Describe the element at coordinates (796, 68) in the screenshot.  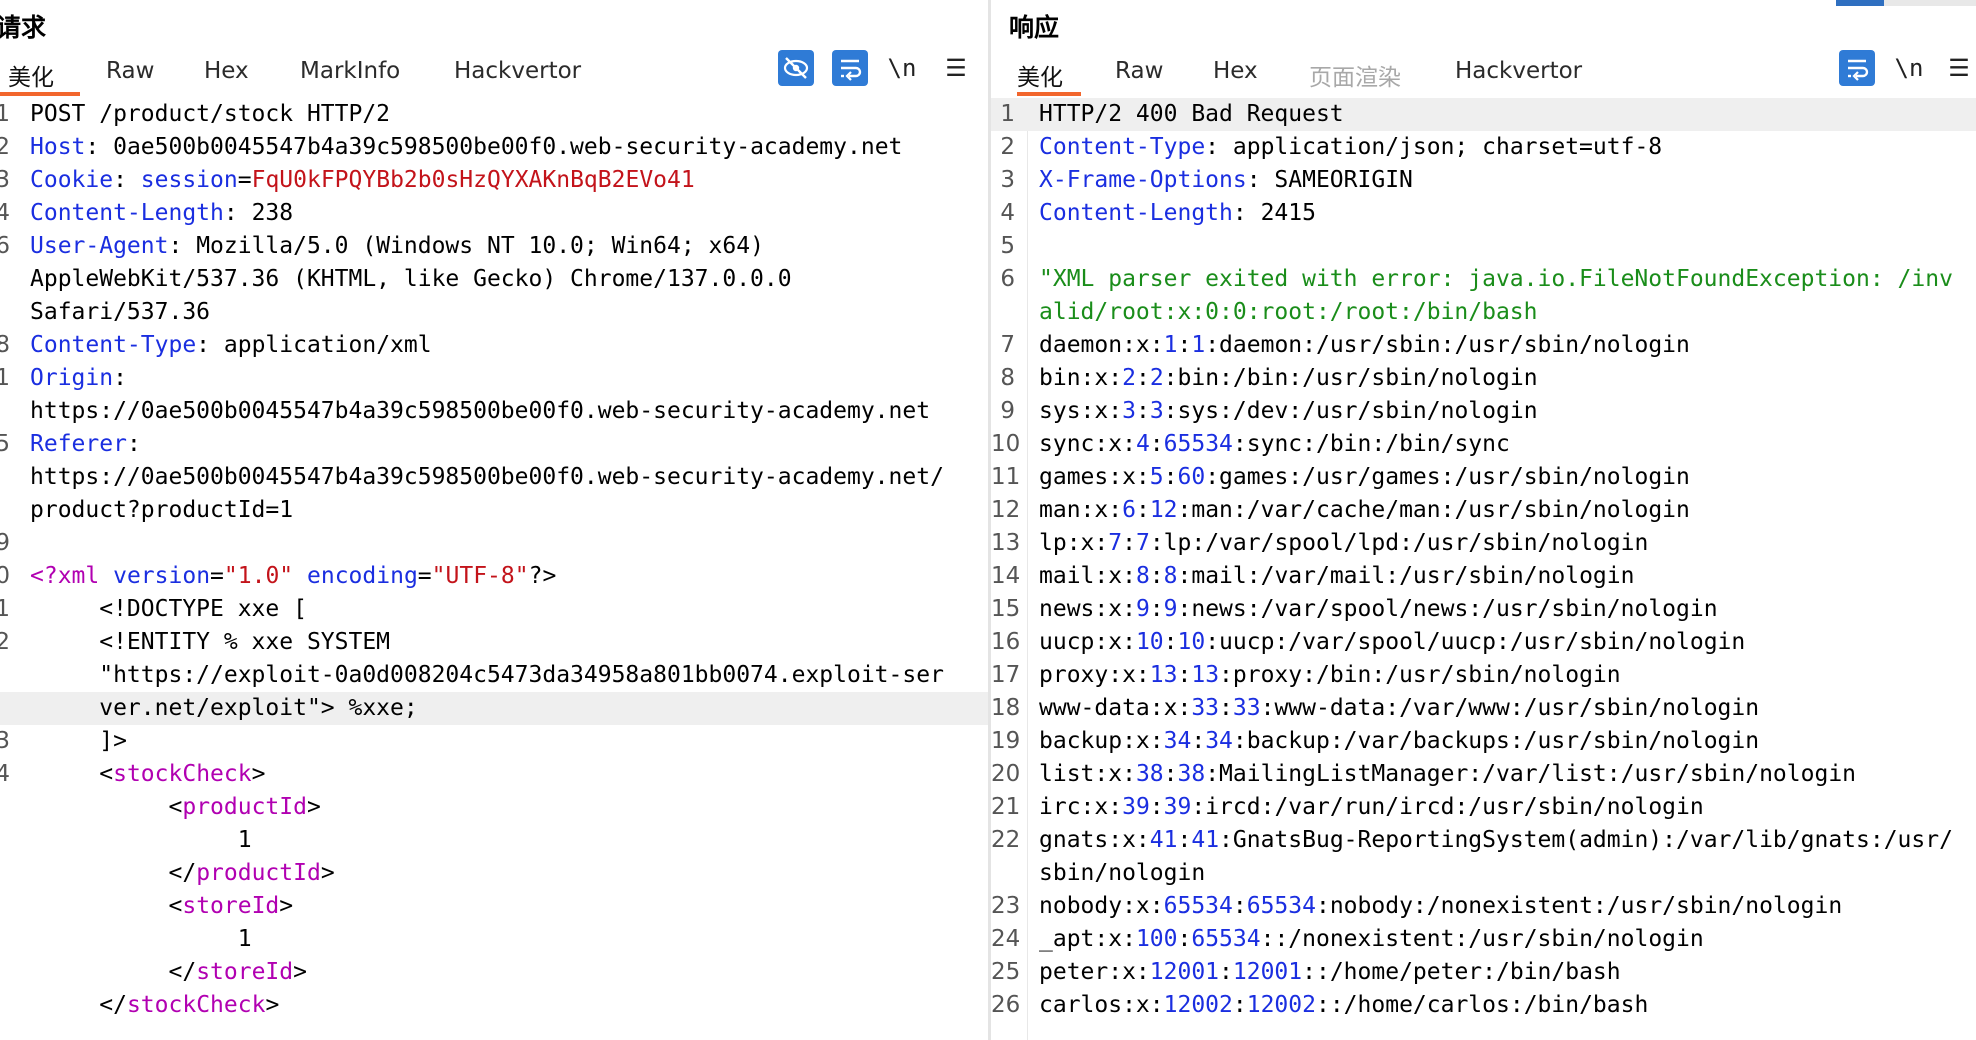
I see `hide-nonprintable-button` at that location.